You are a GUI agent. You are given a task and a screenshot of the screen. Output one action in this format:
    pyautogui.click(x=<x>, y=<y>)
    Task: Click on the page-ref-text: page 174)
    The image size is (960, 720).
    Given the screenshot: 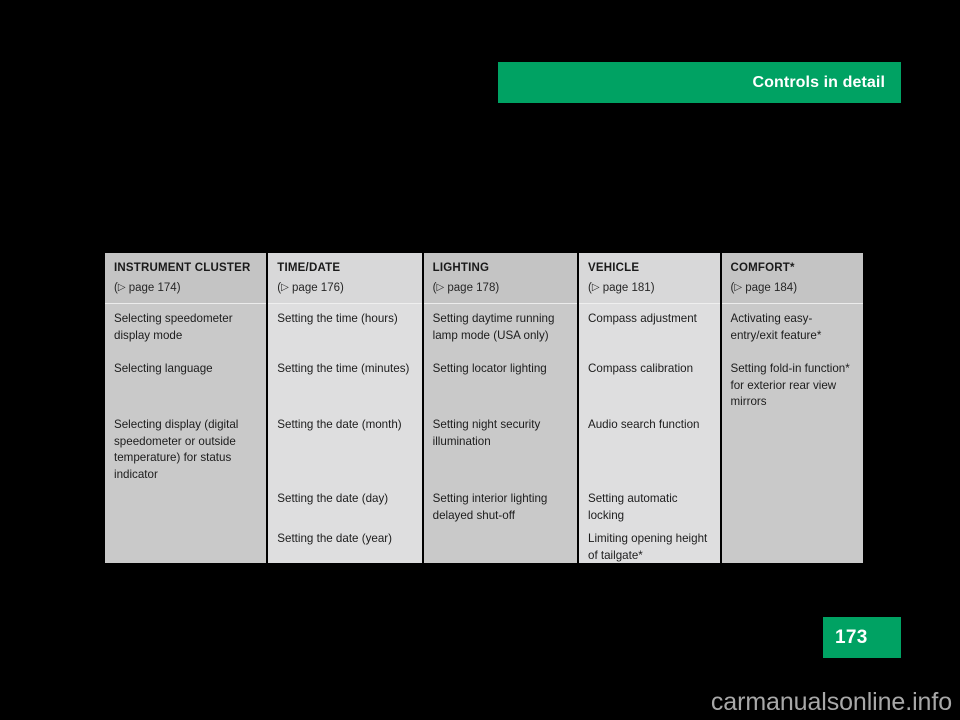 What is the action you would take?
    pyautogui.click(x=153, y=288)
    